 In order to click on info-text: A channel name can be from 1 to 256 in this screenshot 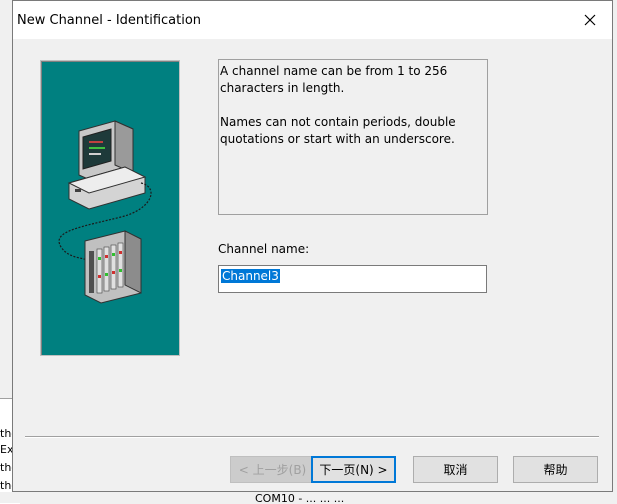, I will do `click(334, 71)`.